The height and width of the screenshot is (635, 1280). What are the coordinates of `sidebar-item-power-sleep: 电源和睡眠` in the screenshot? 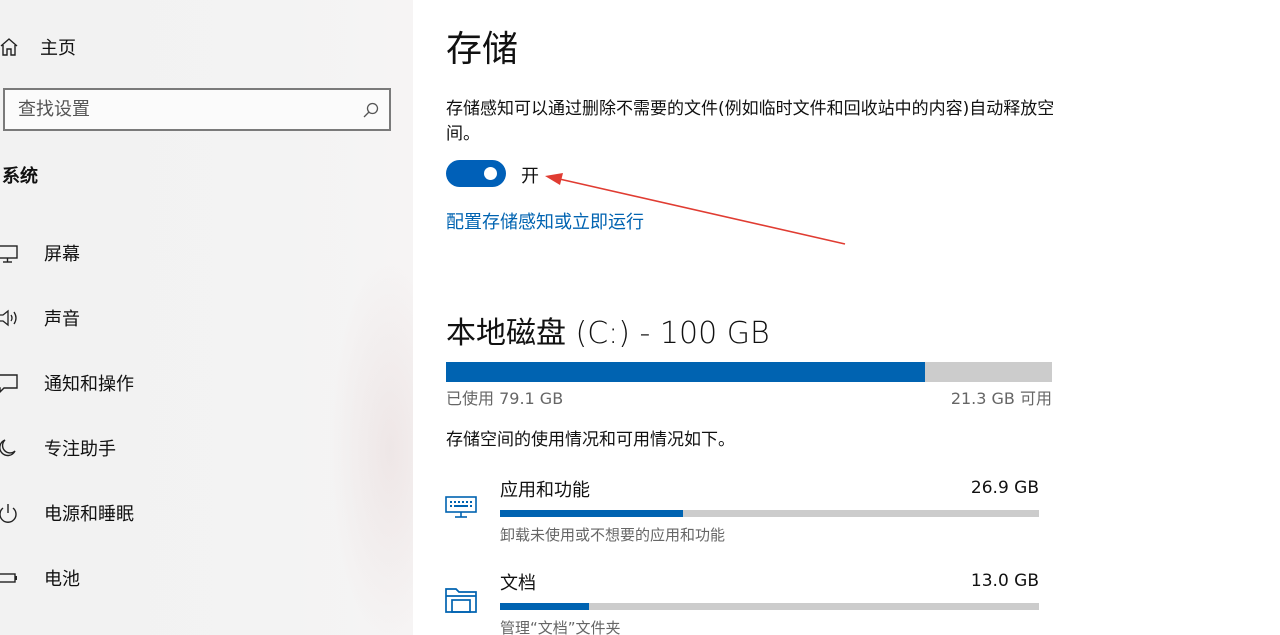 It's located at (67, 513).